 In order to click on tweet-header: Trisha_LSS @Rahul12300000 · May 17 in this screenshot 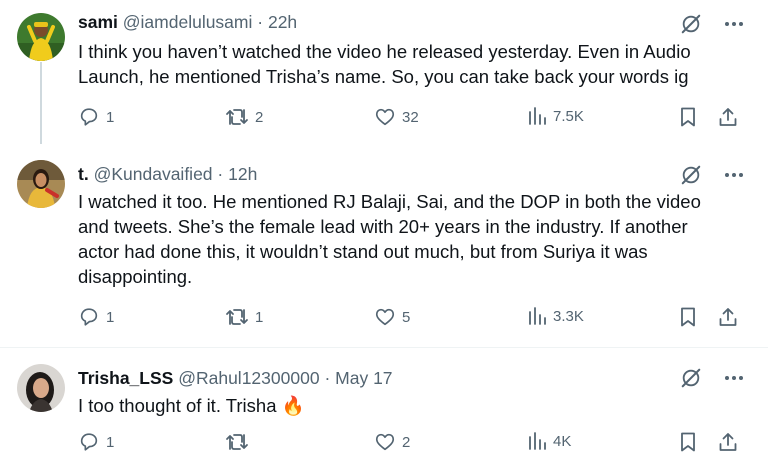, I will do `click(235, 378)`.